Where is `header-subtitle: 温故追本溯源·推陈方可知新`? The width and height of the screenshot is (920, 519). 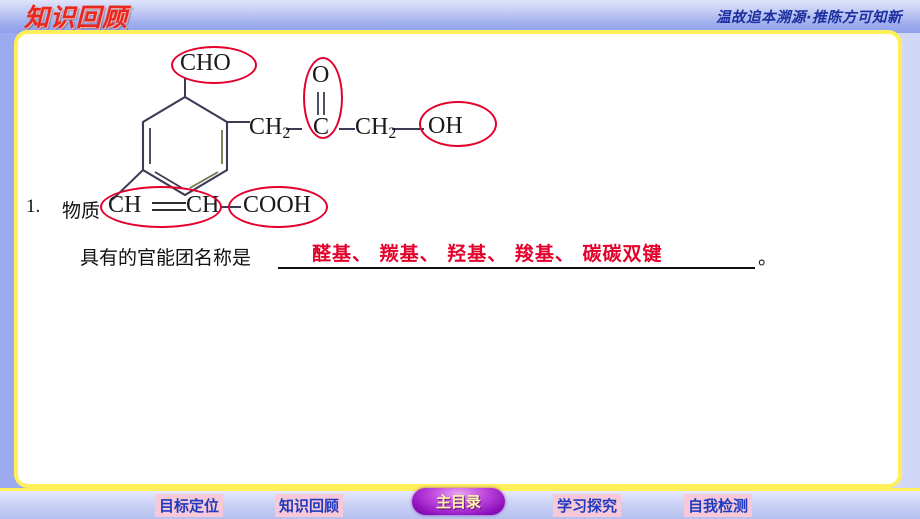
header-subtitle: 温故追本溯源·推陈方可知新 is located at coordinates (808, 18).